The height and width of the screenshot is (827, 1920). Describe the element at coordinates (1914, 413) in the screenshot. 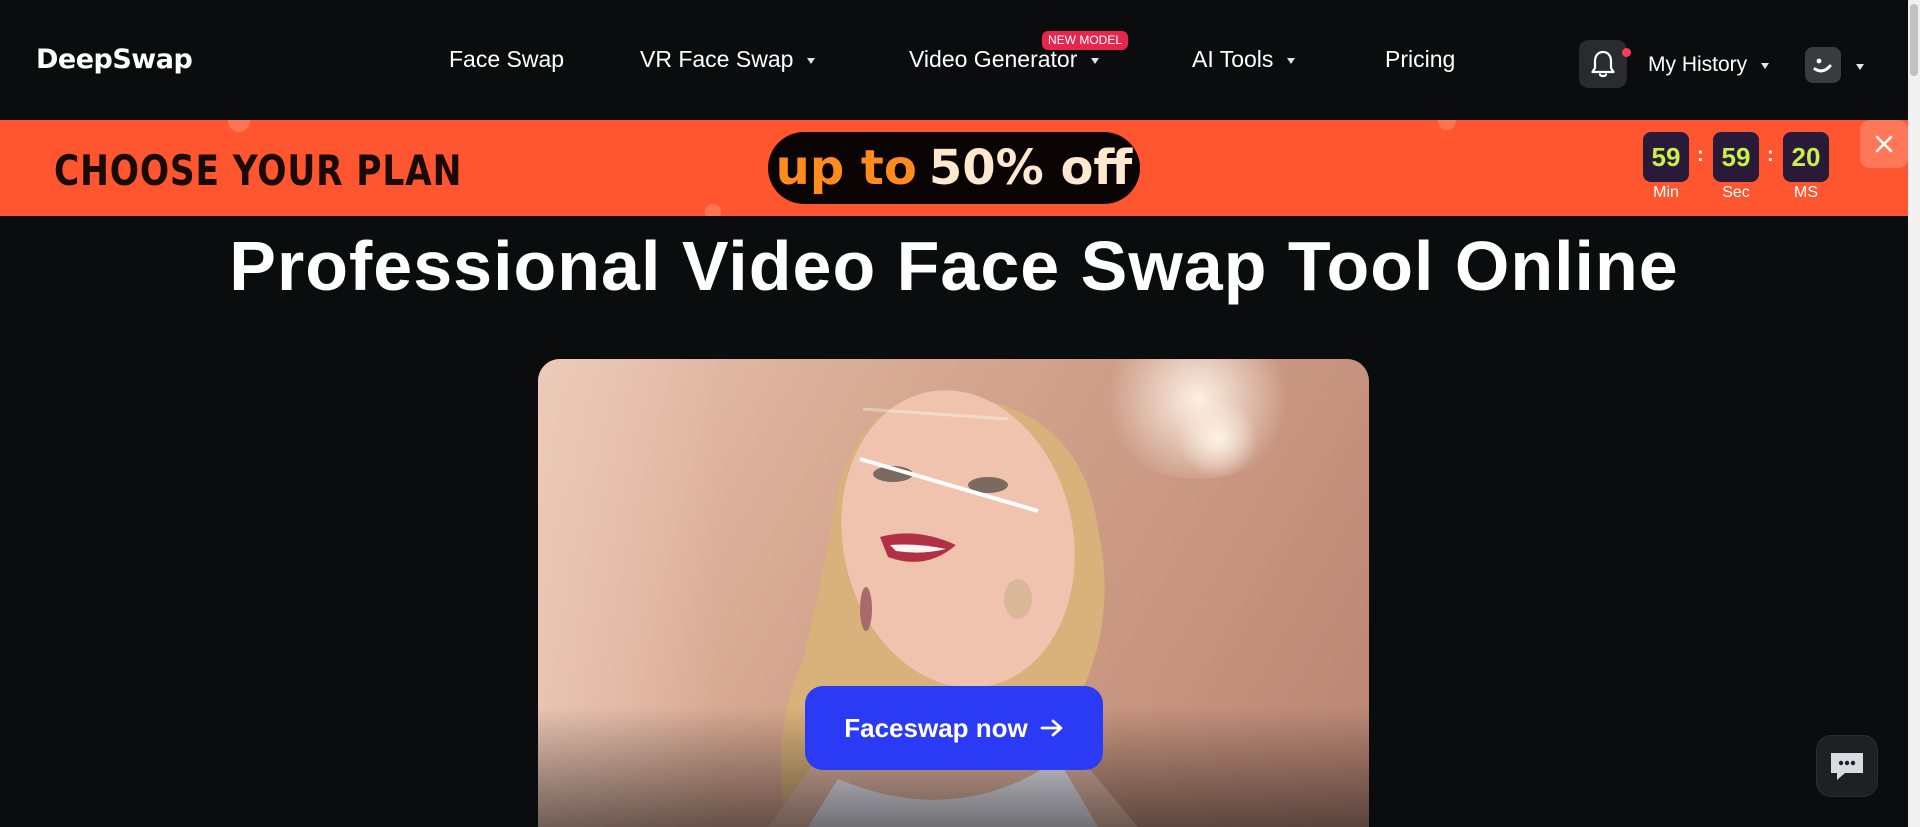

I see `page-scrollbar` at that location.